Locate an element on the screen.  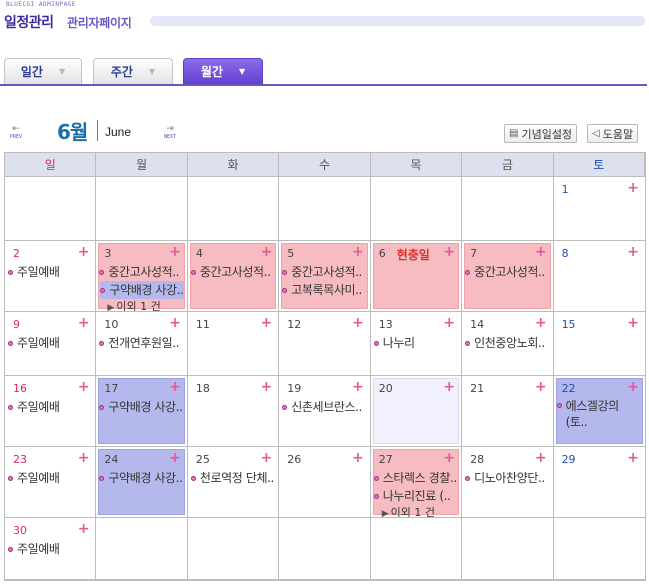
day-cell: 20 + is located at coordinates (416, 411).